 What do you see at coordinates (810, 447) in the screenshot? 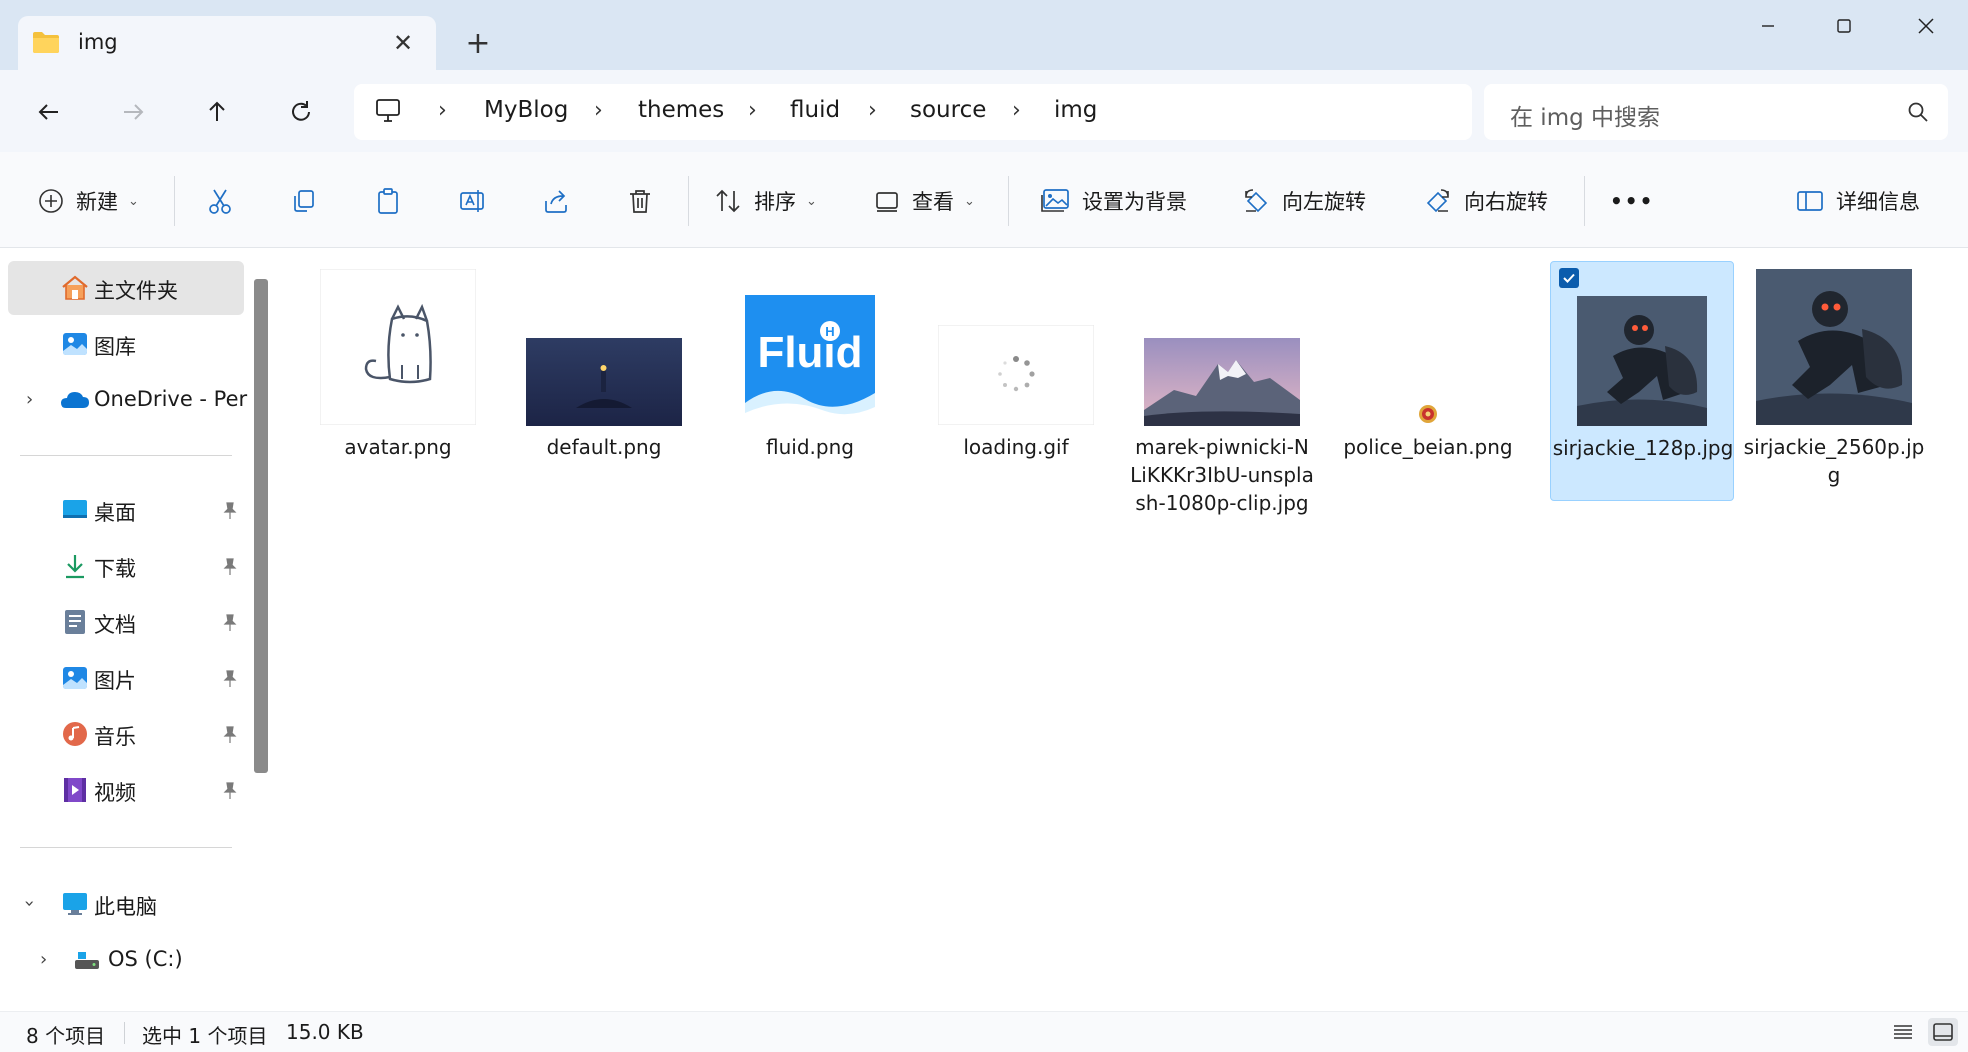
I see `file-name: fluid.png` at bounding box center [810, 447].